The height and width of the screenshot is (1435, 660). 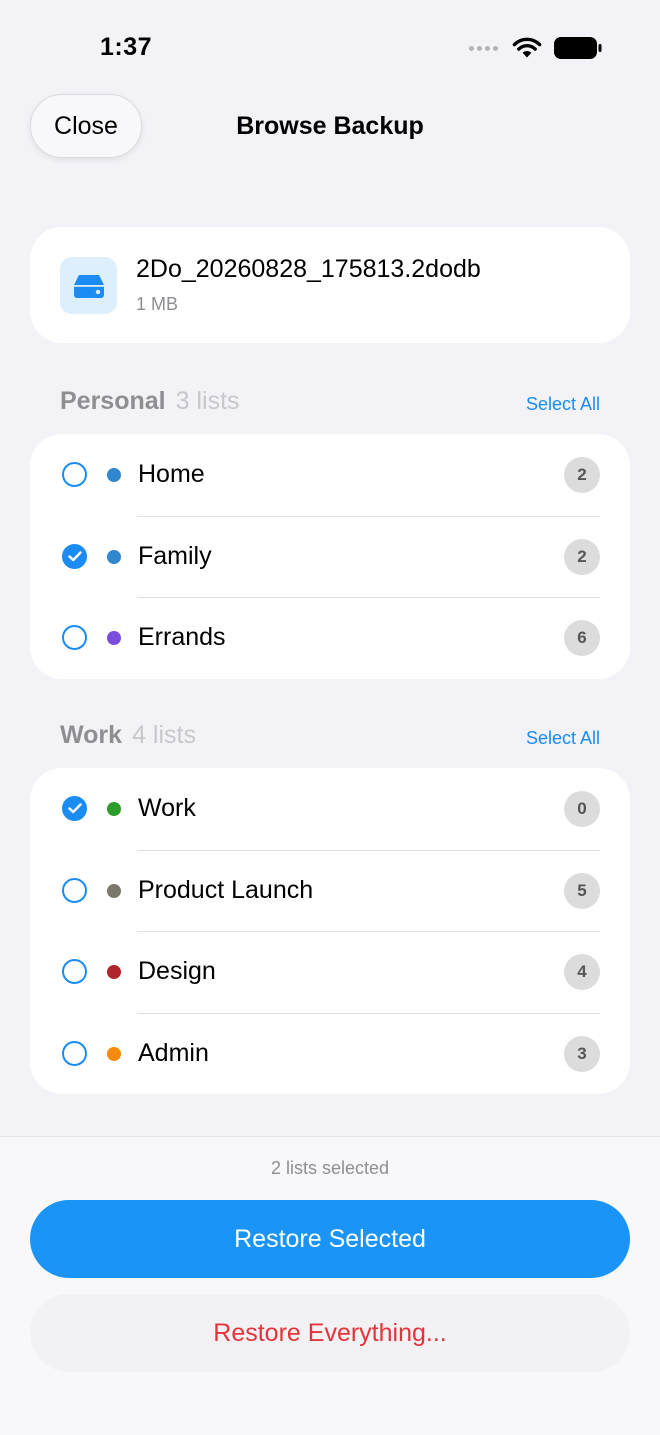 I want to click on section-header-work: Work 4 lists Select All, so click(x=330, y=735).